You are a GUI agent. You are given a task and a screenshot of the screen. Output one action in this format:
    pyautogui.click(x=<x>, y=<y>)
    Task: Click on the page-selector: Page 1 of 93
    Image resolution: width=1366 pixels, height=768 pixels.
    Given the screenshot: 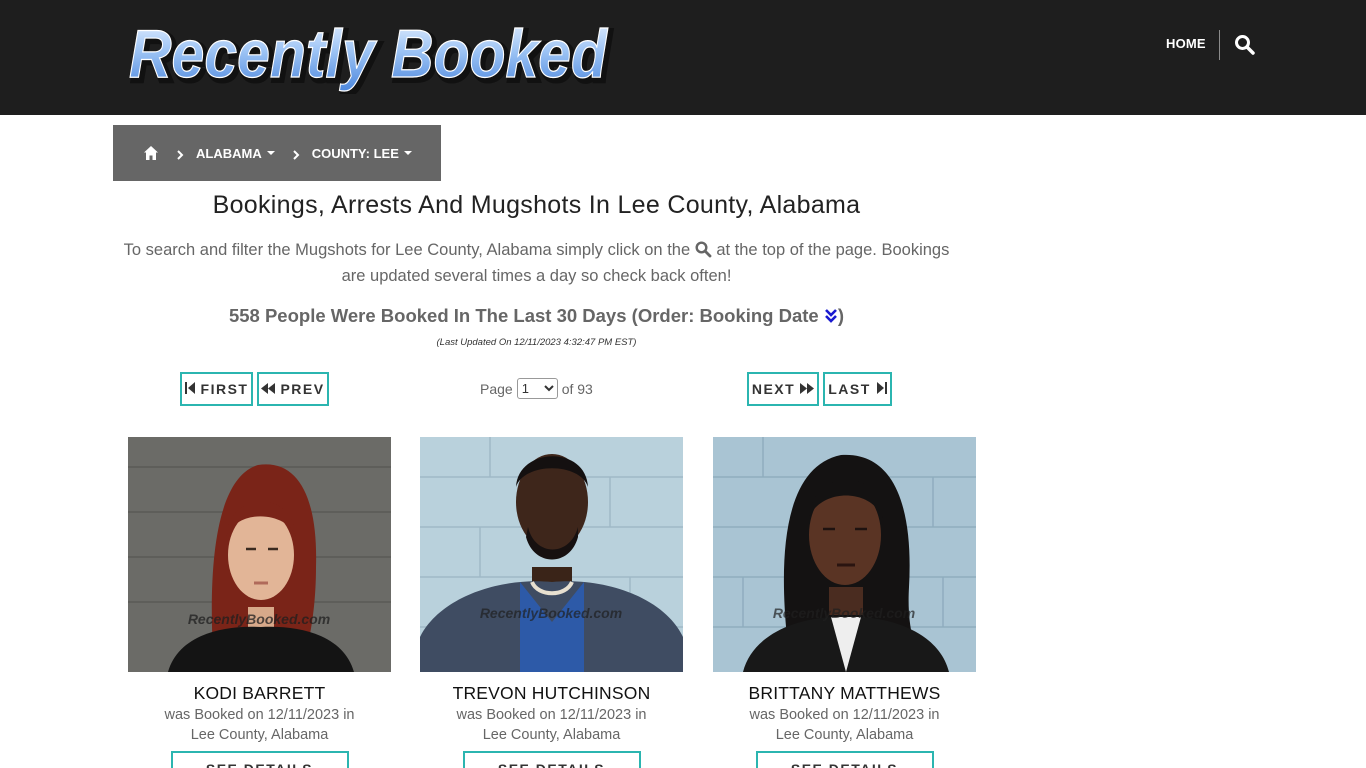 What is the action you would take?
    pyautogui.click(x=536, y=388)
    